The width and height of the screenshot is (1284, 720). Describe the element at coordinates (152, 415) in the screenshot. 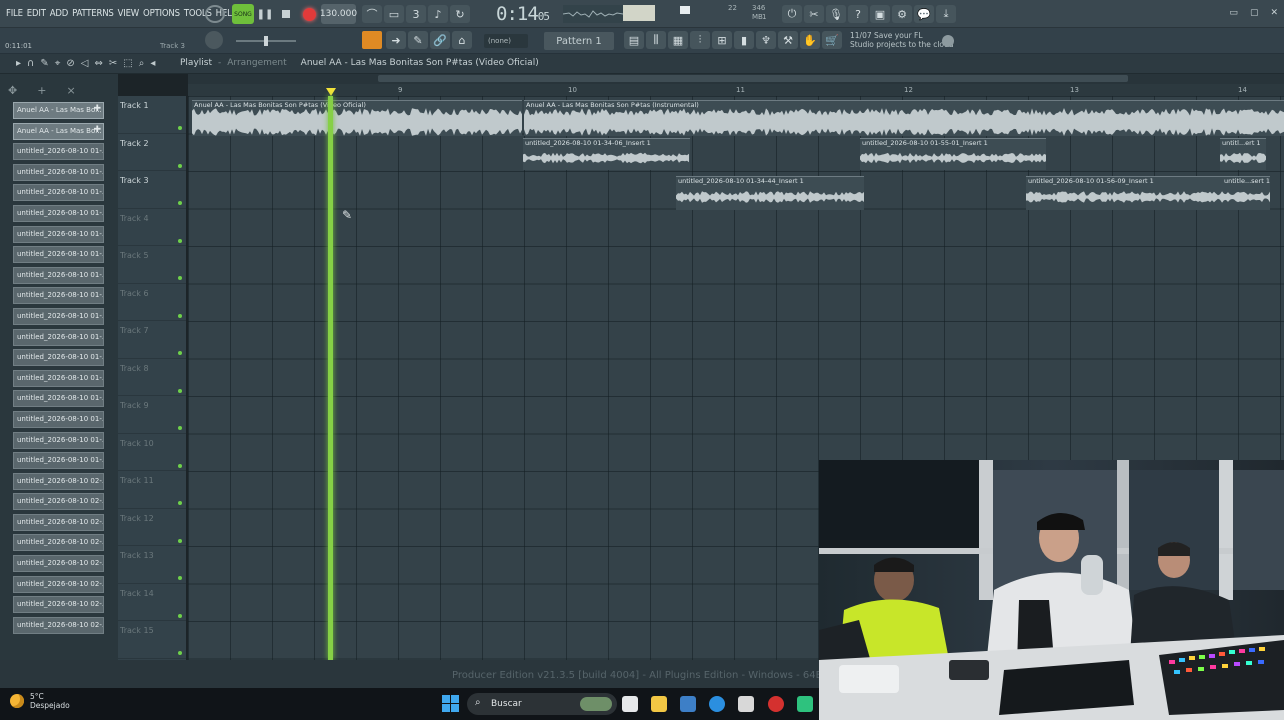

I see `track-header: Track 9` at that location.